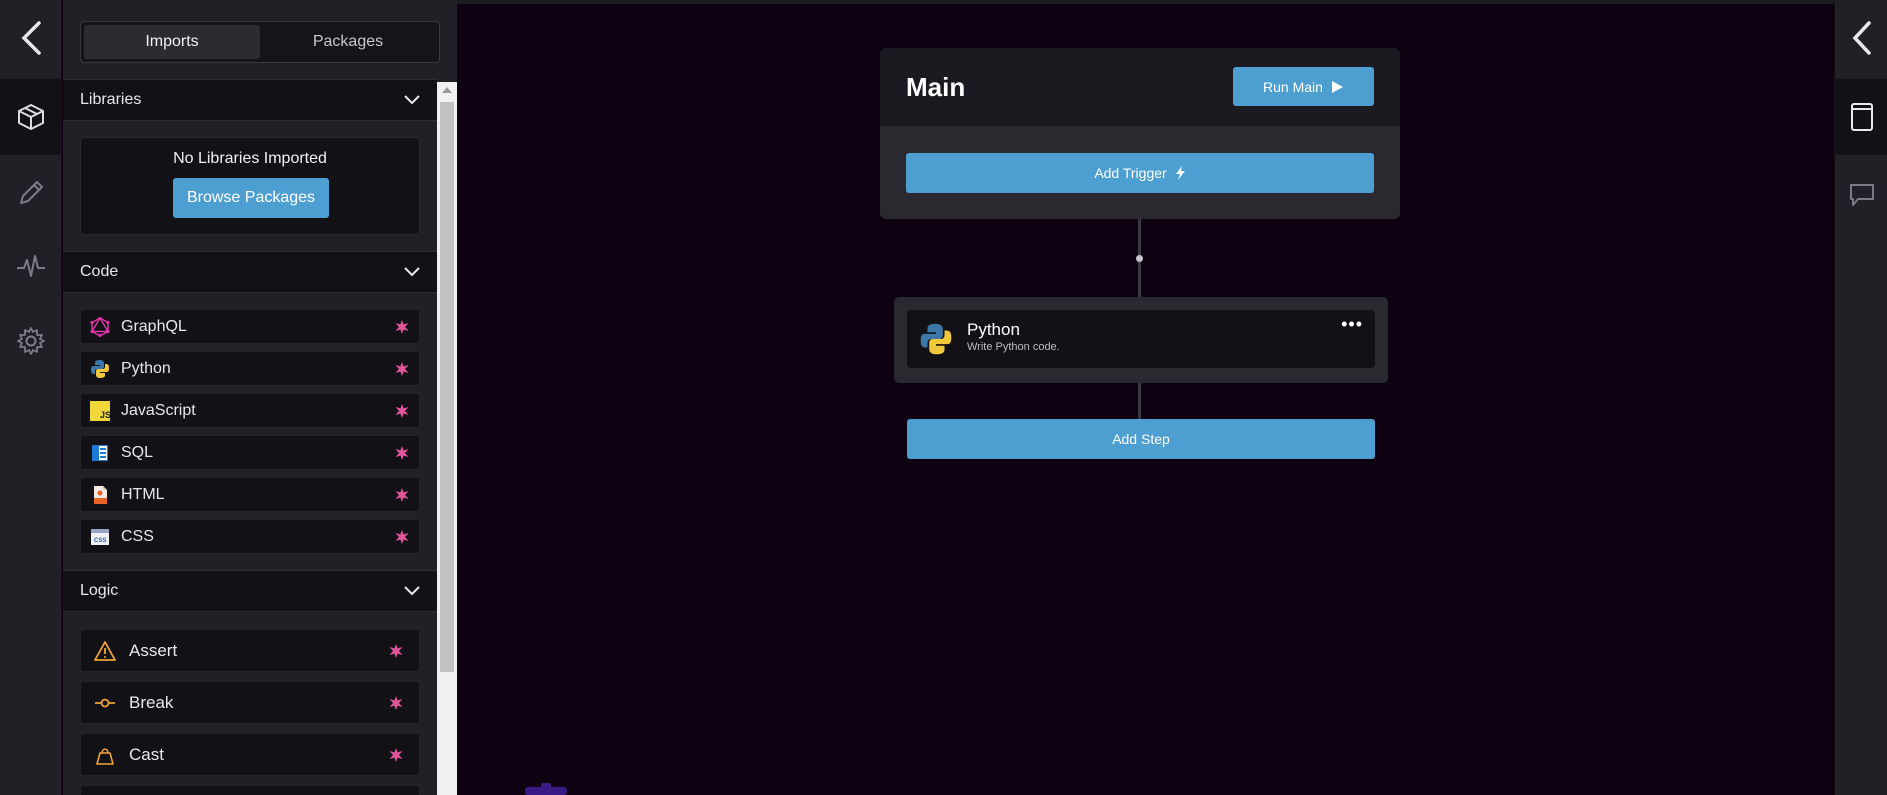  I want to click on python-step-body: Python Write Python code. •••, so click(1141, 339).